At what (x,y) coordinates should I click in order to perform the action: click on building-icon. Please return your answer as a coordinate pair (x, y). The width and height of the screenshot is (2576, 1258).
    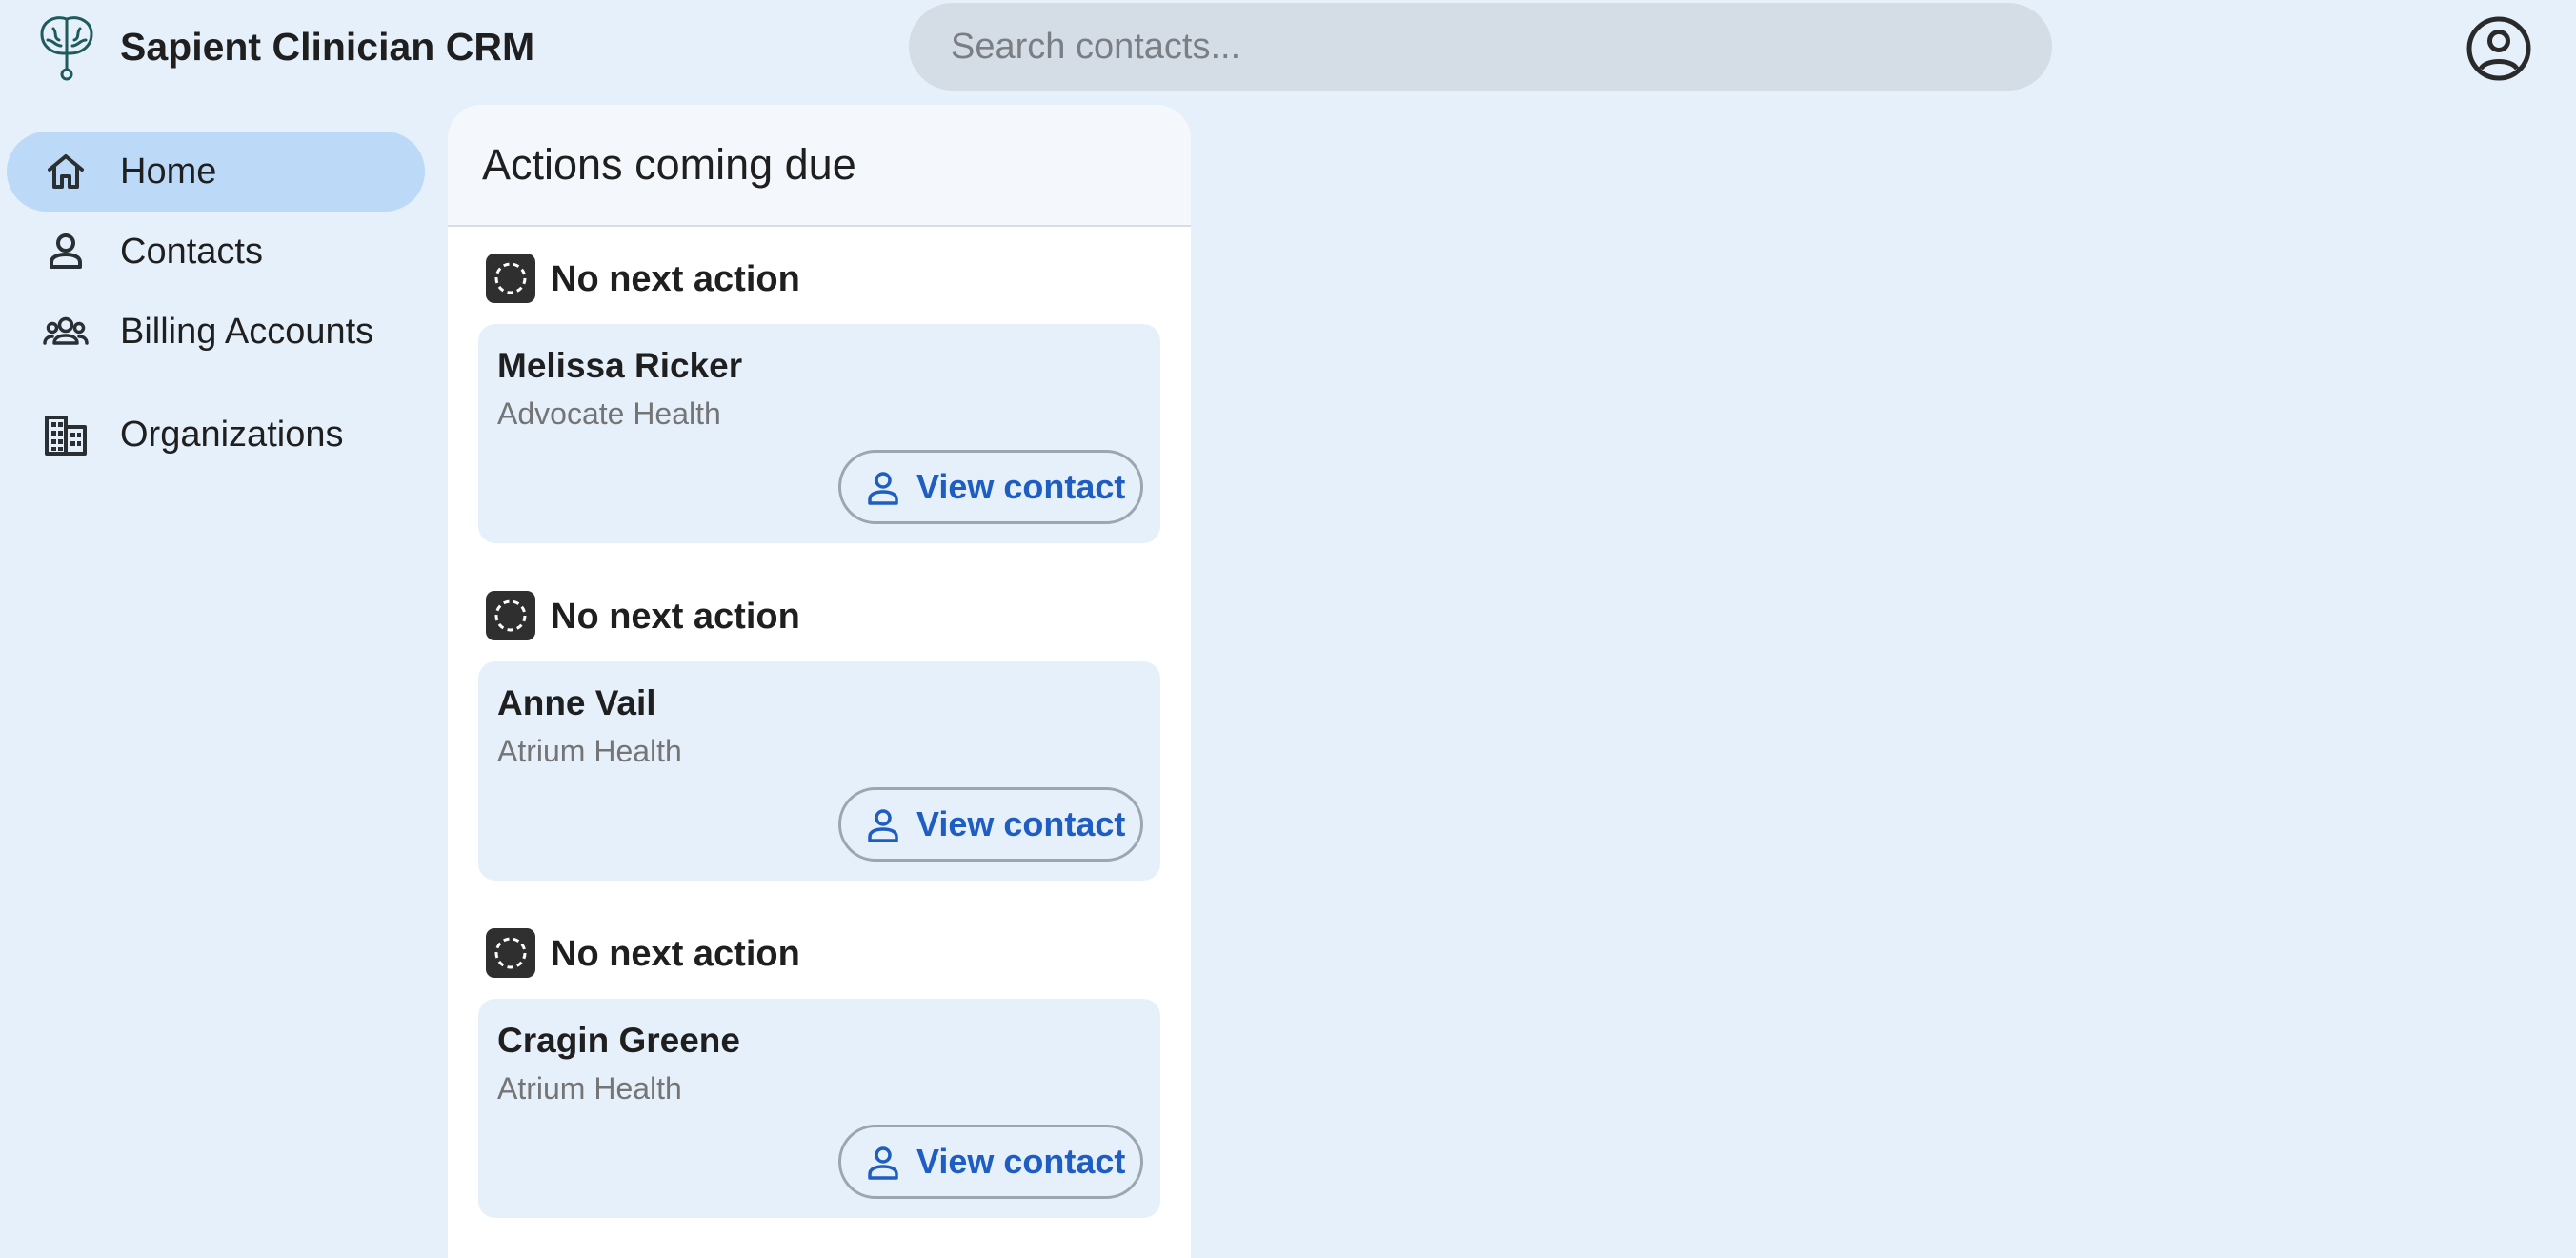
    Looking at the image, I should click on (66, 436).